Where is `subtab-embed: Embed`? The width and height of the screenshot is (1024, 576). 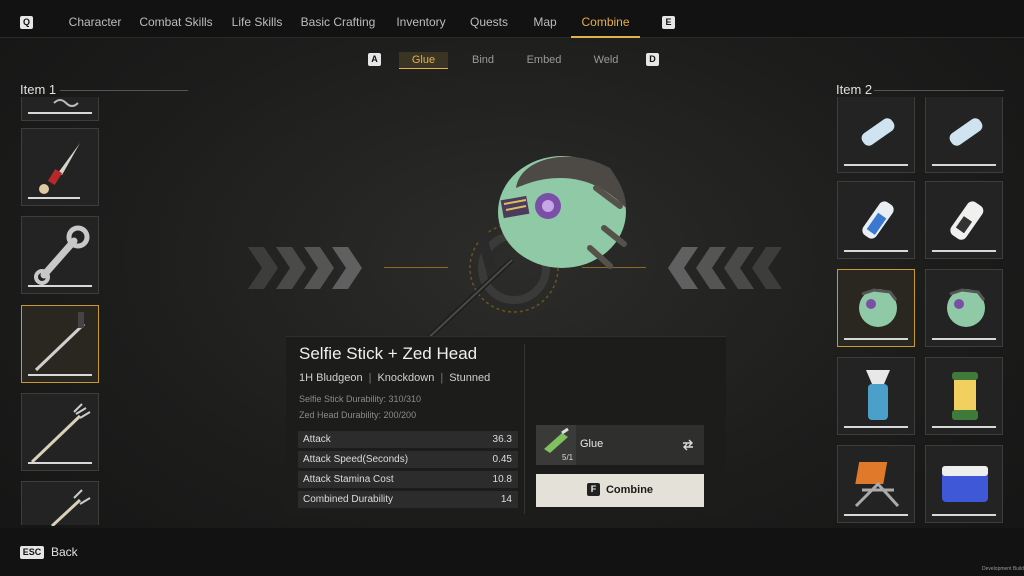
subtab-embed: Embed is located at coordinates (544, 60).